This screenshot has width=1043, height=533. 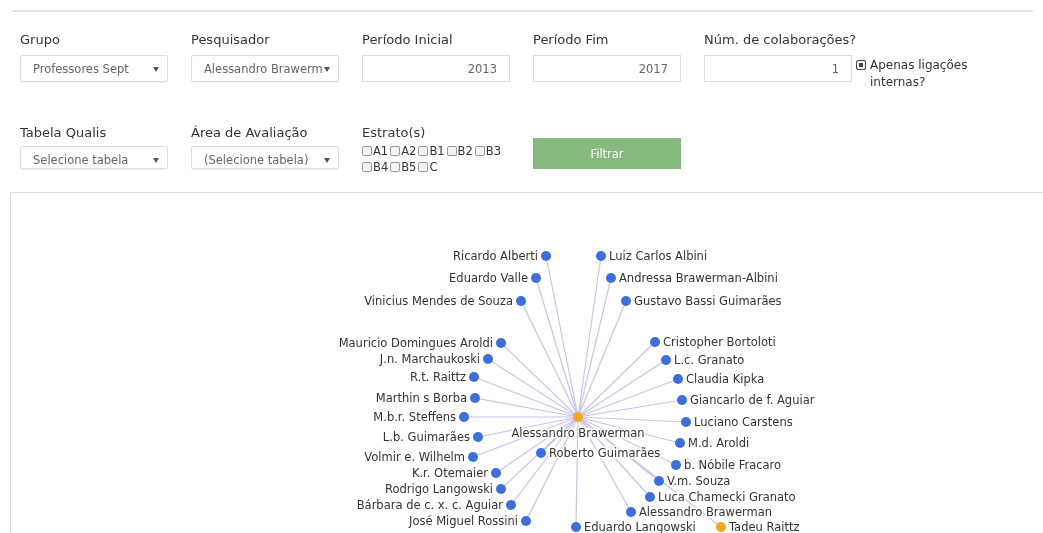 I want to click on node-label: Mauricio Domingues Aroldi, so click(x=415, y=343).